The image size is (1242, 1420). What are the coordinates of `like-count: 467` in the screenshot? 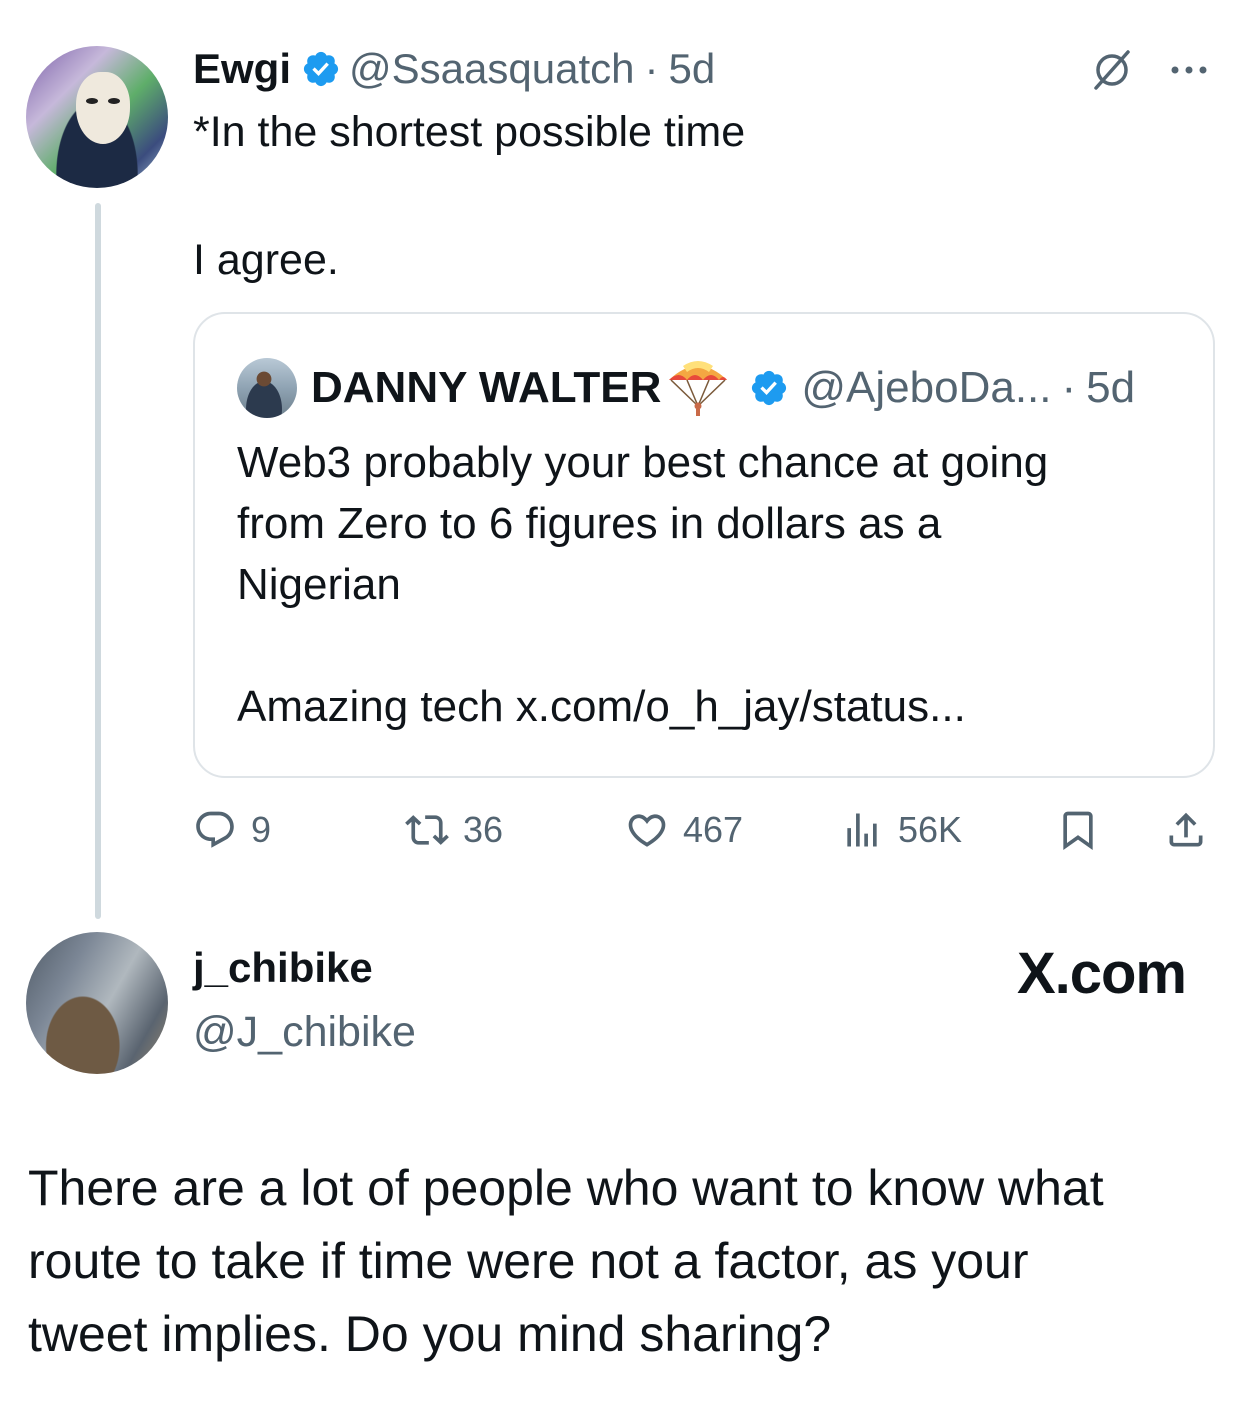 It's located at (713, 829).